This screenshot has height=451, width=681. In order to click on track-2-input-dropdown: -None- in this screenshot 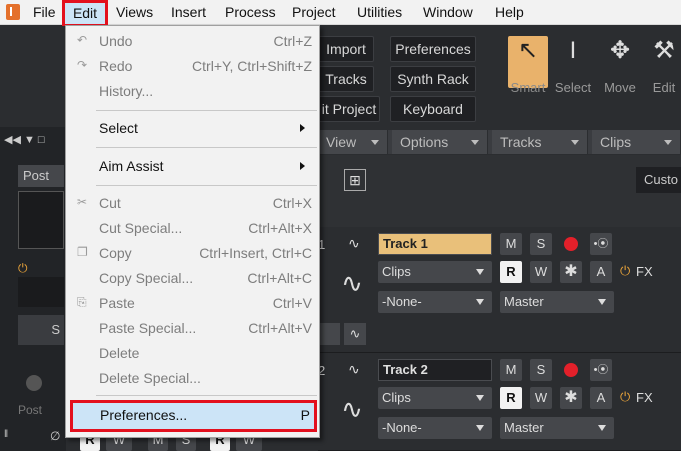, I will do `click(435, 428)`.